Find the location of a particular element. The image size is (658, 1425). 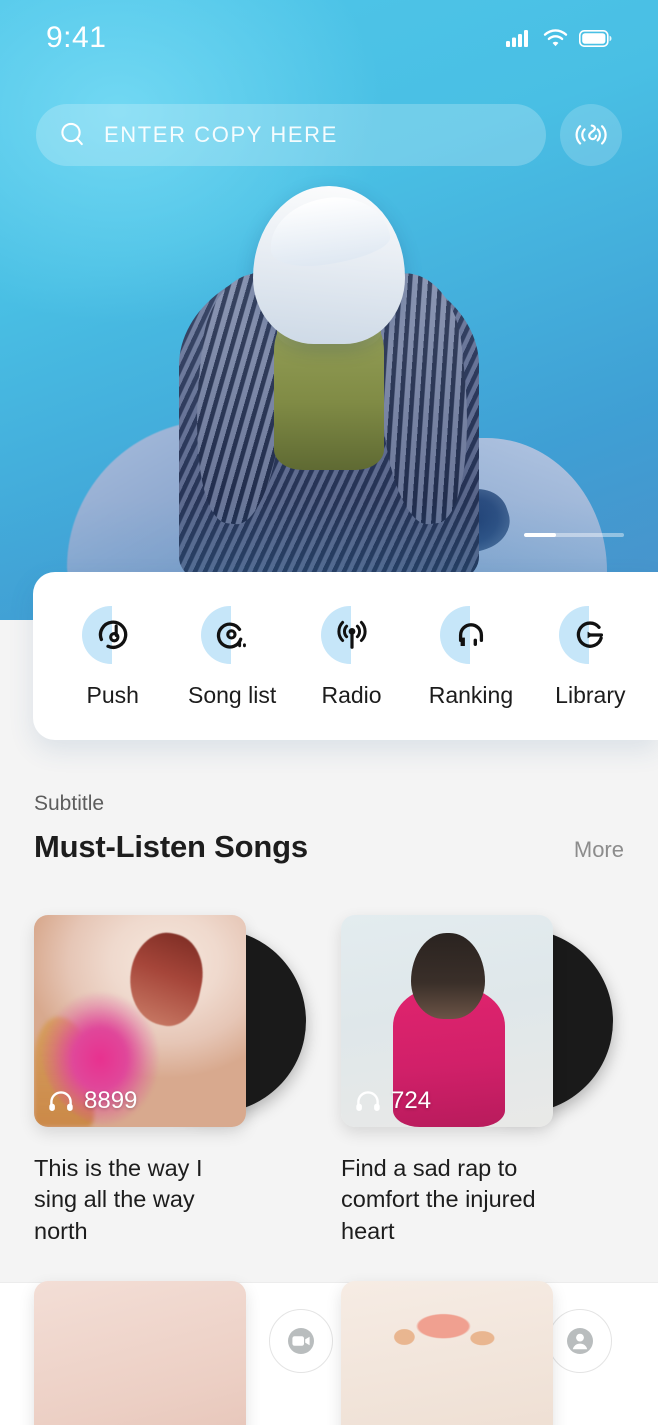

quick-menu-label: Song list is located at coordinates (232, 694).